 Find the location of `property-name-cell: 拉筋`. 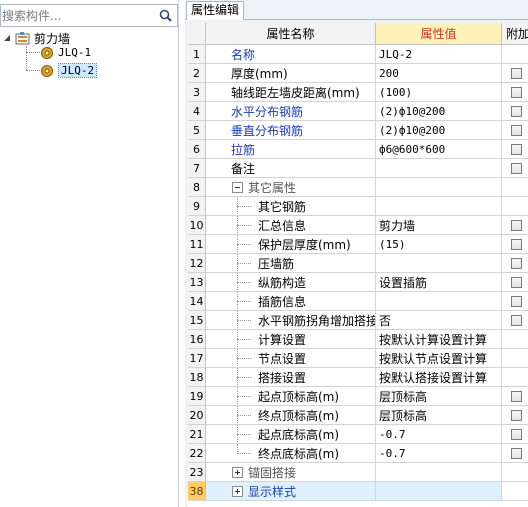

property-name-cell: 拉筋 is located at coordinates (291, 149).